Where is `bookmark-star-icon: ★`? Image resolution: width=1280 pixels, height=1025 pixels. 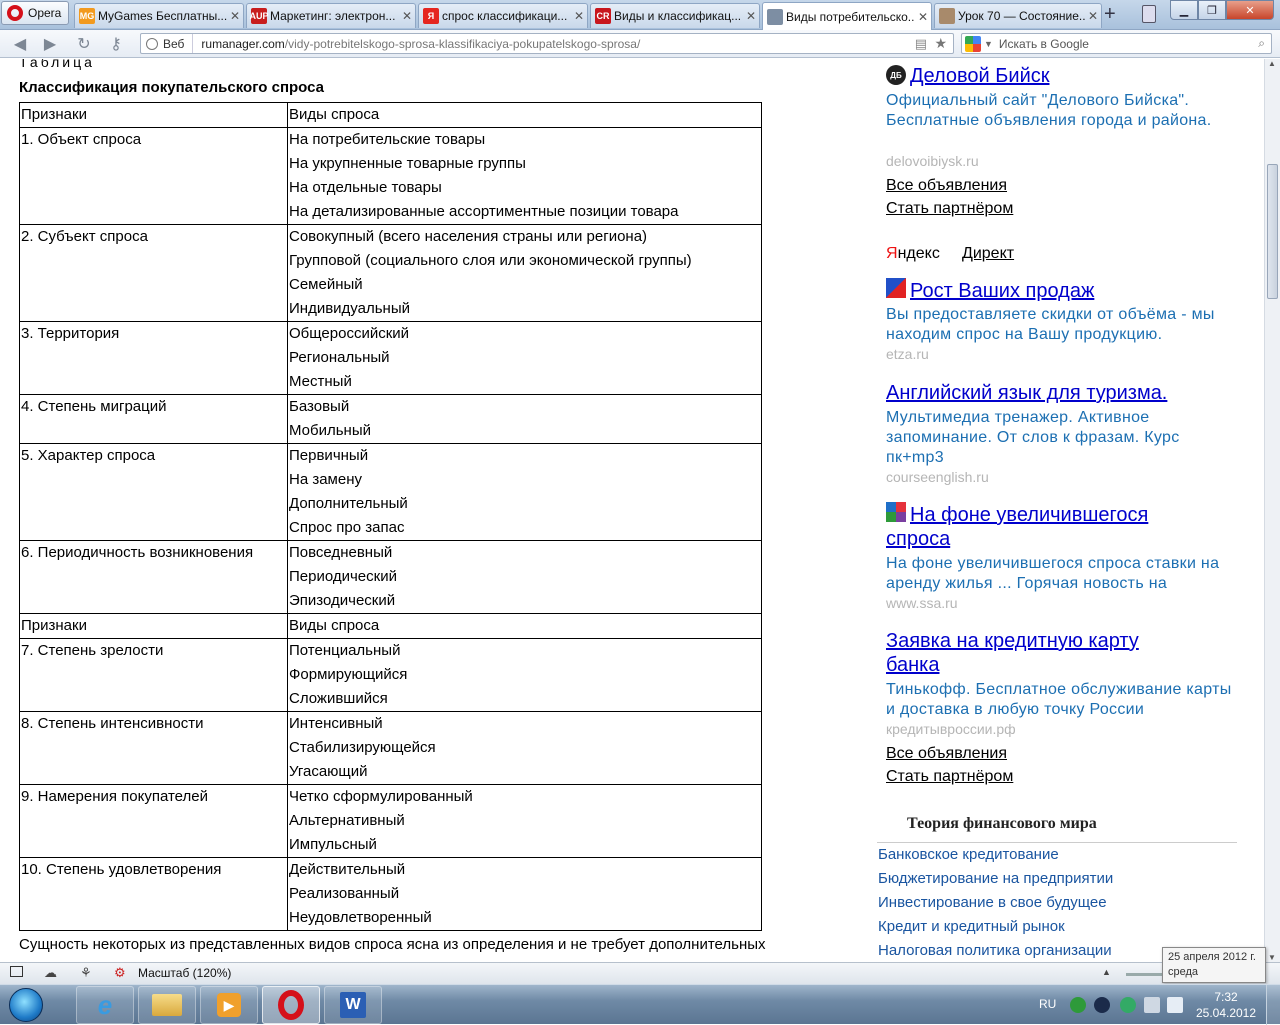
bookmark-star-icon: ★ is located at coordinates (940, 43).